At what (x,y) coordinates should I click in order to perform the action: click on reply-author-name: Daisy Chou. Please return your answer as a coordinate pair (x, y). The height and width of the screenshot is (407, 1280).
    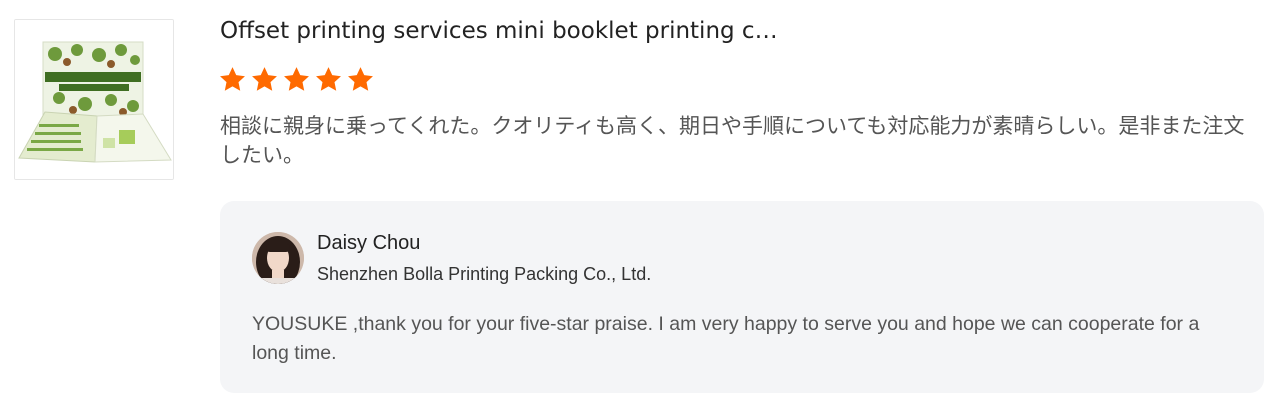
    Looking at the image, I should click on (369, 243).